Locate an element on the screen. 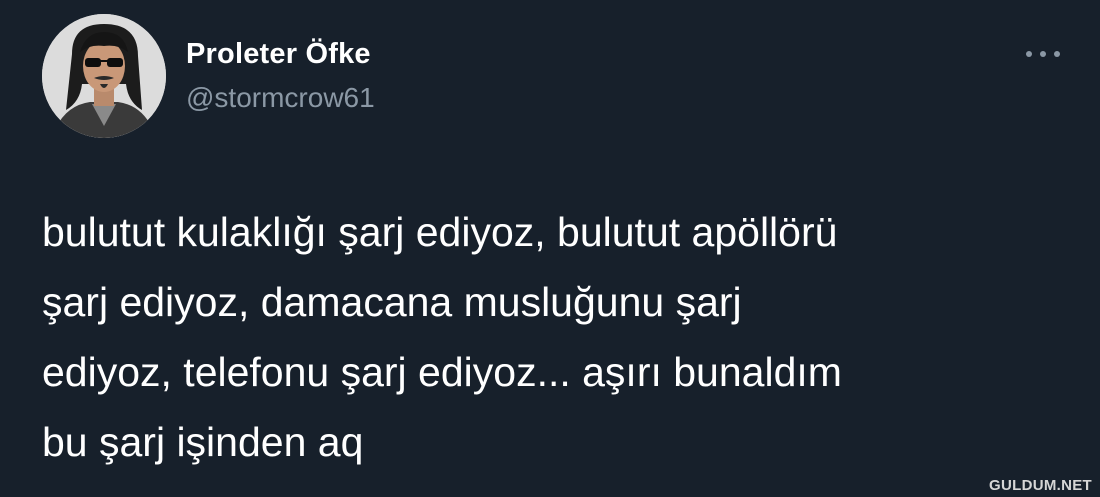 Image resolution: width=1100 pixels, height=497 pixels. user-avatar-photo-icon is located at coordinates (104, 76).